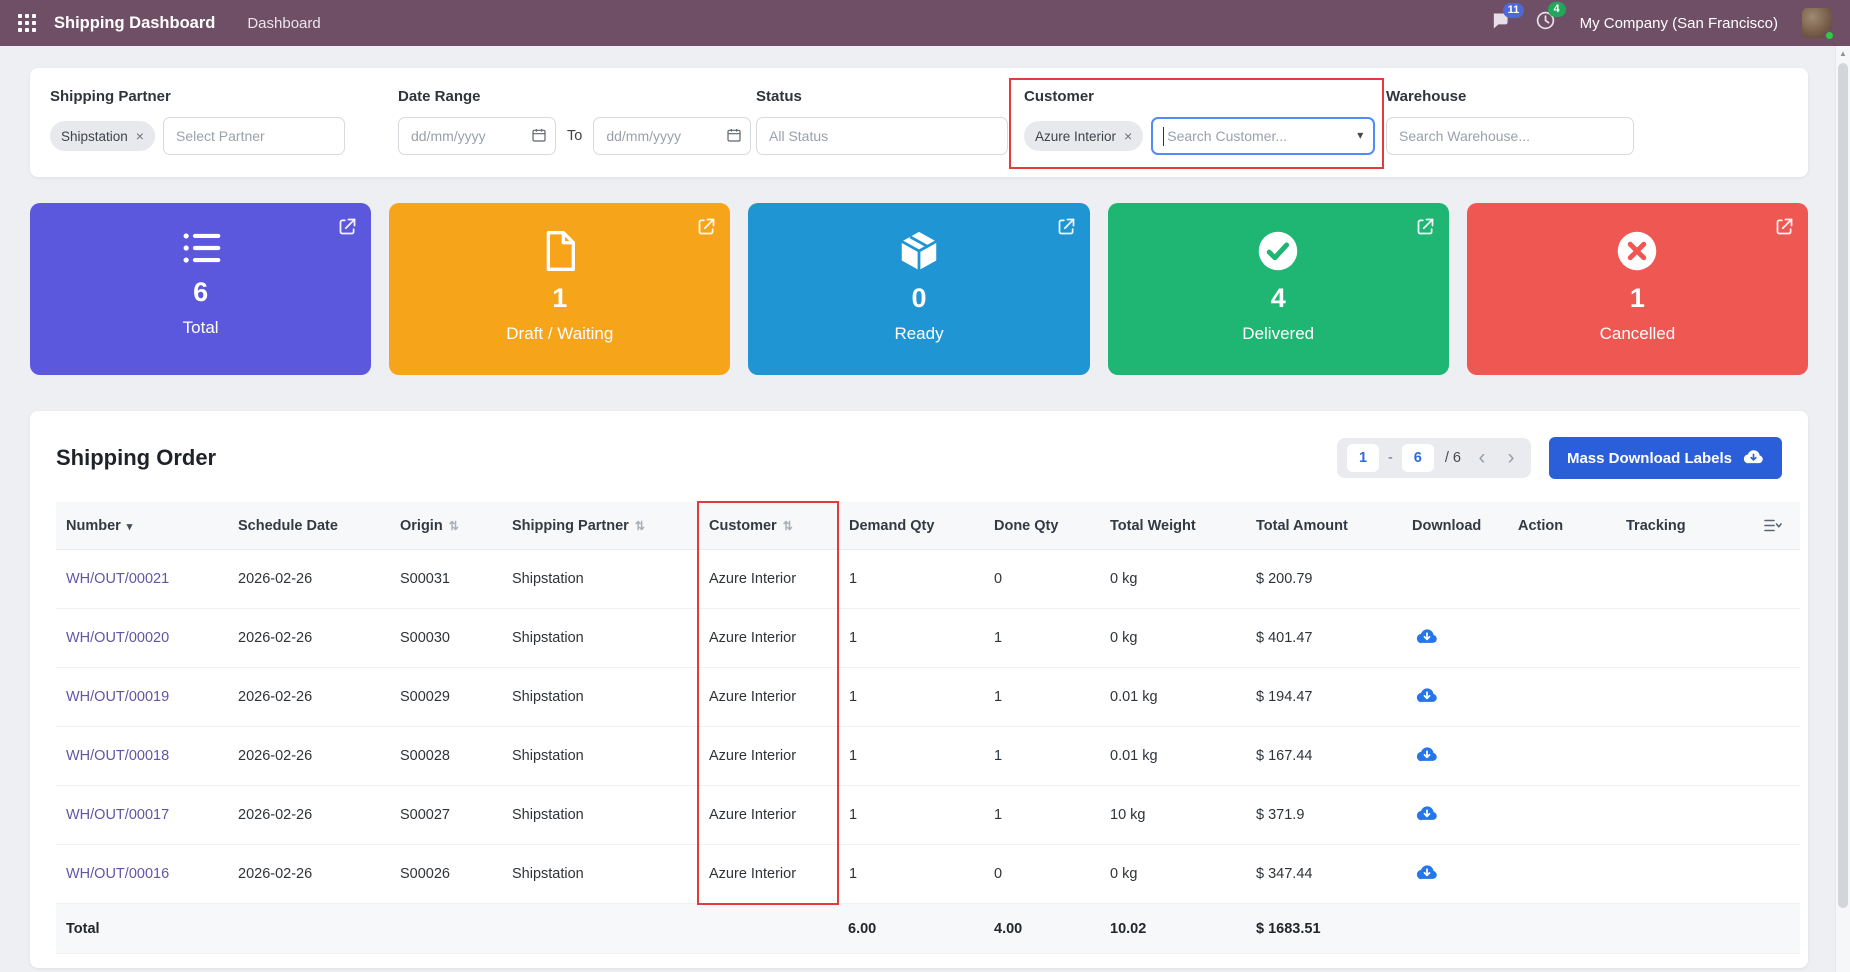 Image resolution: width=1850 pixels, height=972 pixels. I want to click on user-avatar, so click(1818, 24).